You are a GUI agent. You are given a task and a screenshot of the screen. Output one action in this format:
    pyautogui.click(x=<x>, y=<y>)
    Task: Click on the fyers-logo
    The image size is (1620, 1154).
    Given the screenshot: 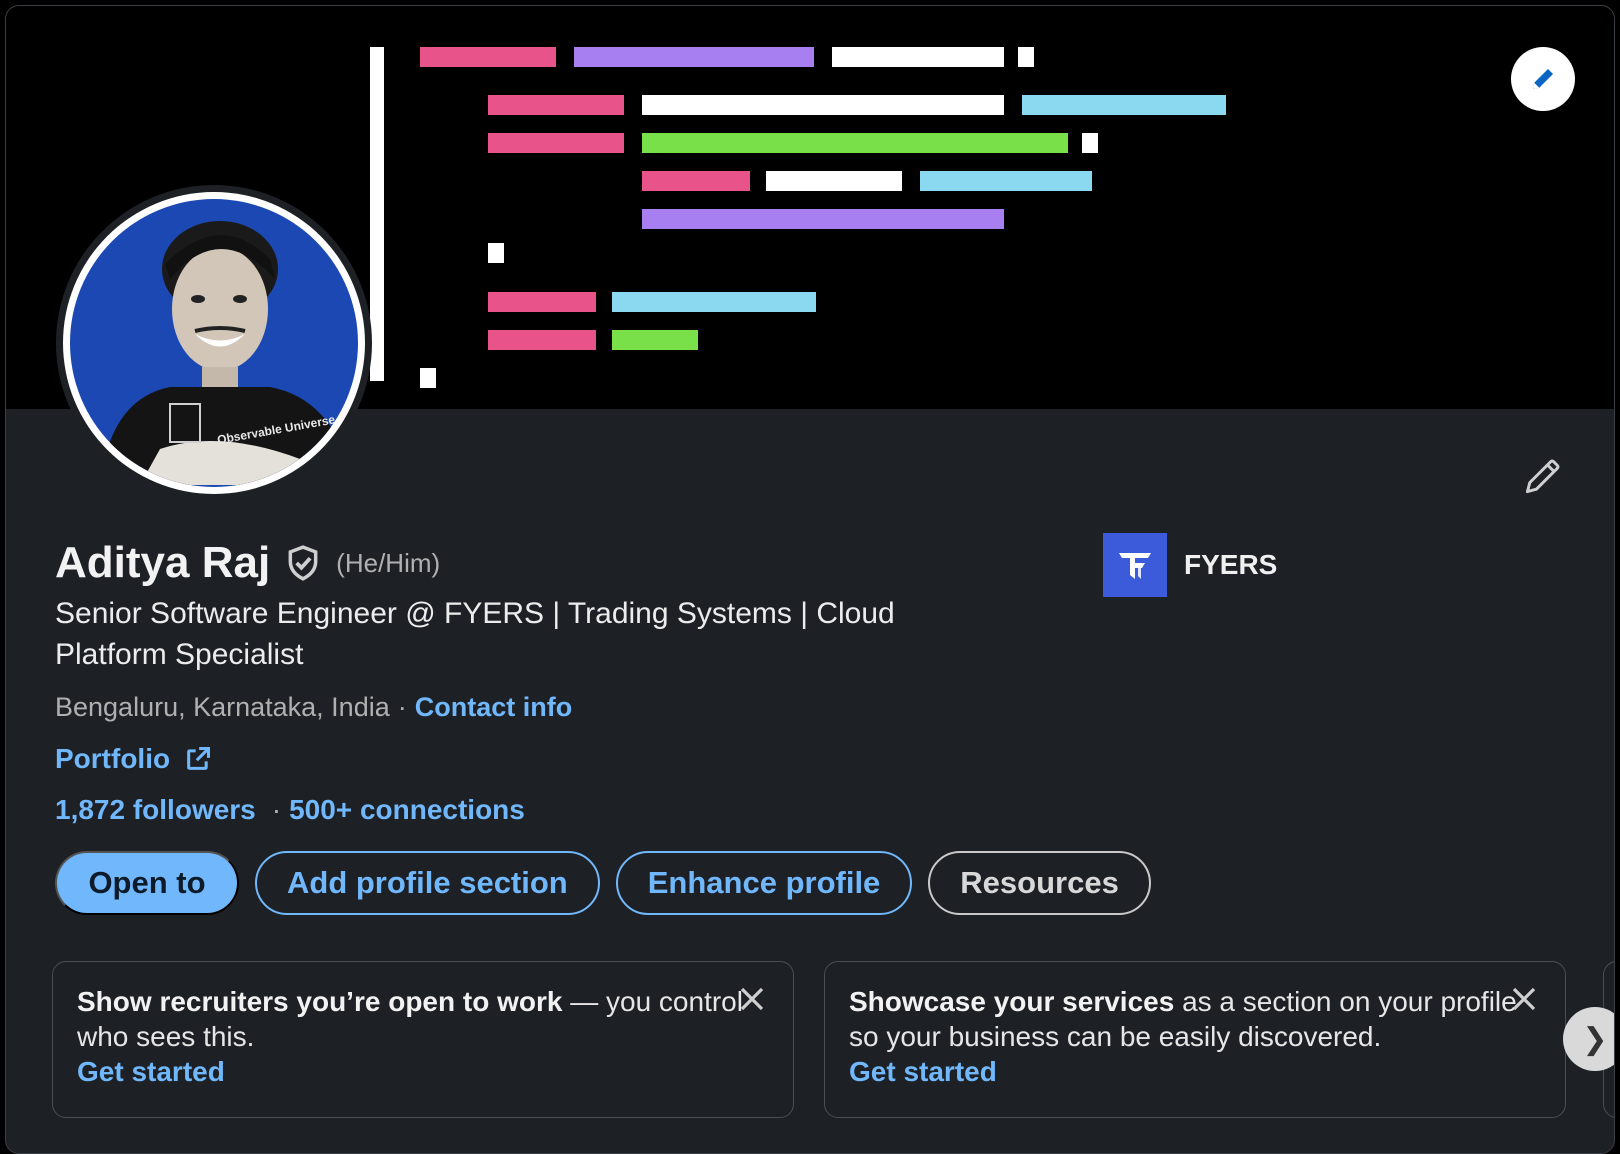 What is the action you would take?
    pyautogui.click(x=1135, y=565)
    